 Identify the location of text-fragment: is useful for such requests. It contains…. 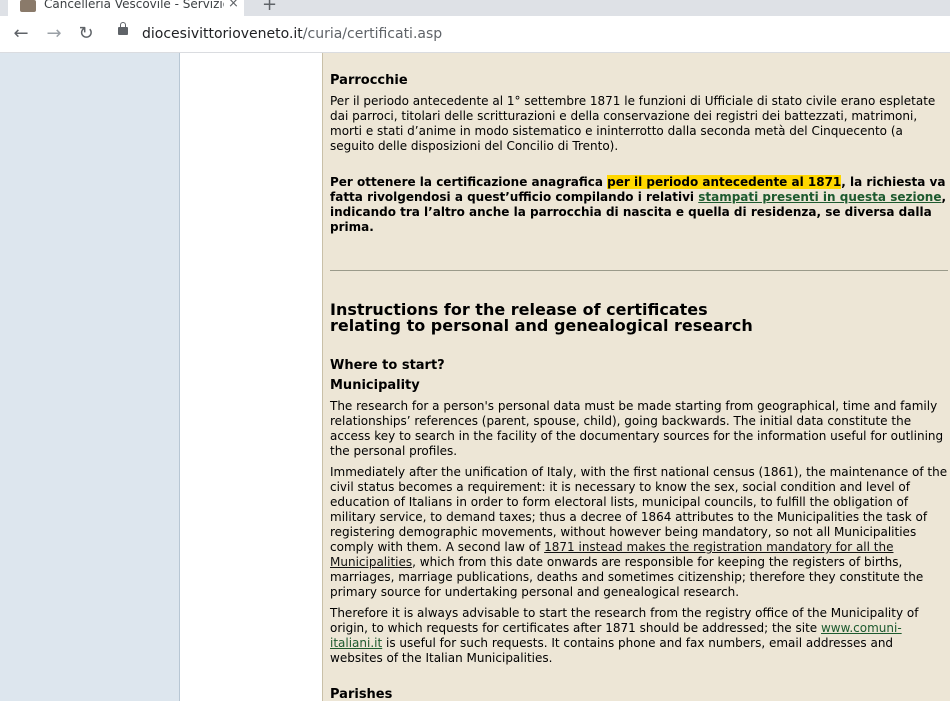
(612, 650).